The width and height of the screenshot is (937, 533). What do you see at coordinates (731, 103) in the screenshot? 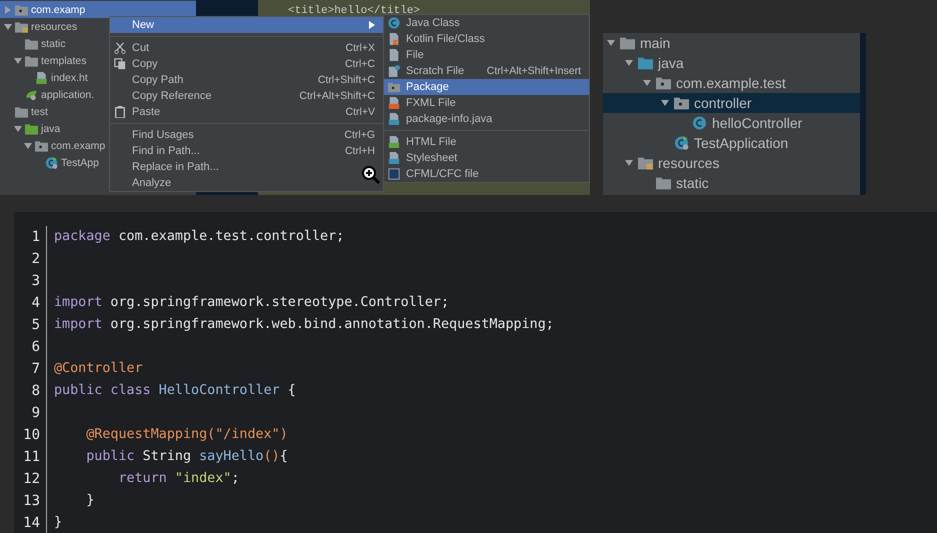
I see `tree-item: controller` at bounding box center [731, 103].